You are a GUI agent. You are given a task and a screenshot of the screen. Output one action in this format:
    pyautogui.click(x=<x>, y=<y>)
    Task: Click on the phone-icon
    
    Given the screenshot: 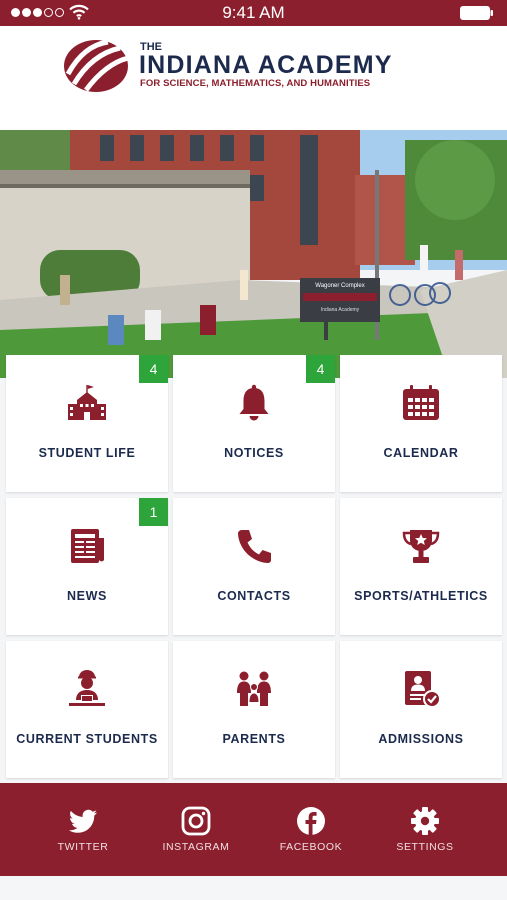 What is the action you would take?
    pyautogui.click(x=254, y=546)
    